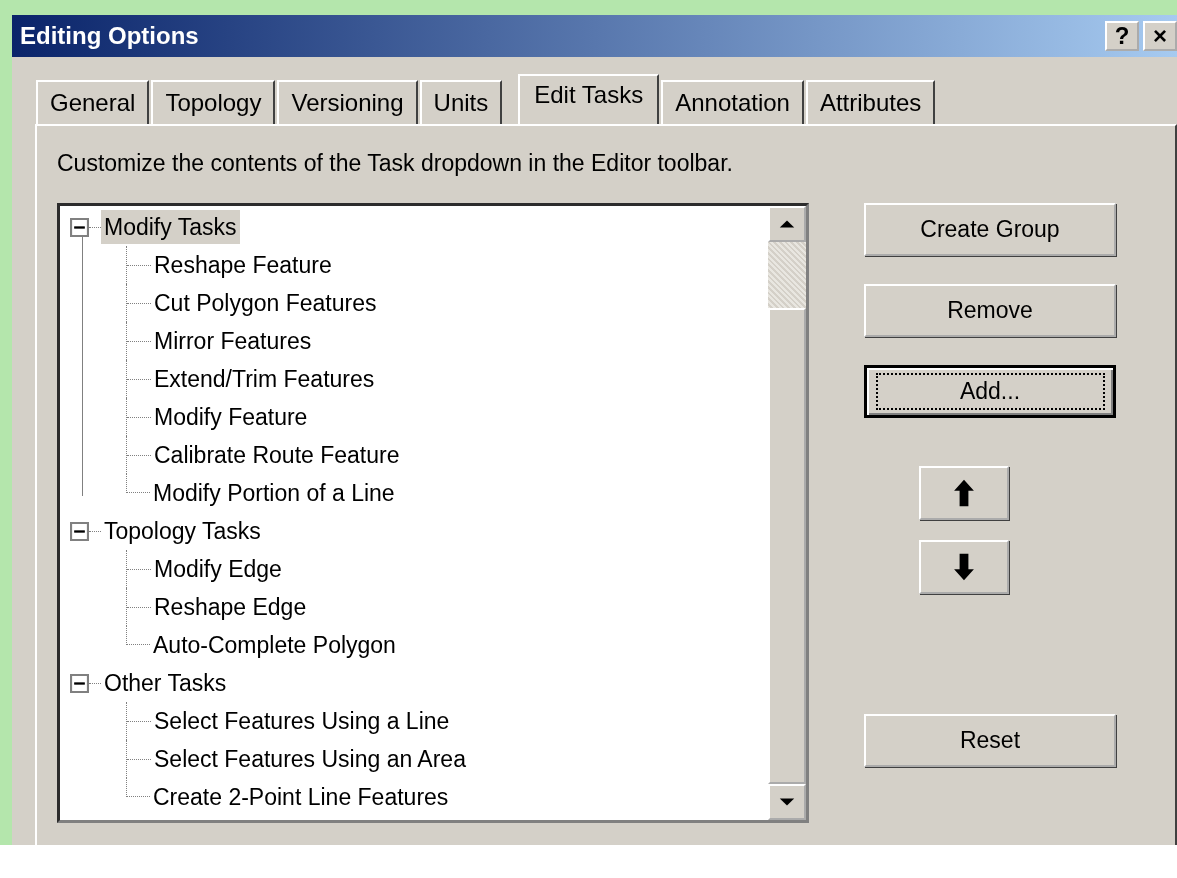 The width and height of the screenshot is (1177, 878). I want to click on tree-item: Auto-Complete Polygon, so click(274, 645).